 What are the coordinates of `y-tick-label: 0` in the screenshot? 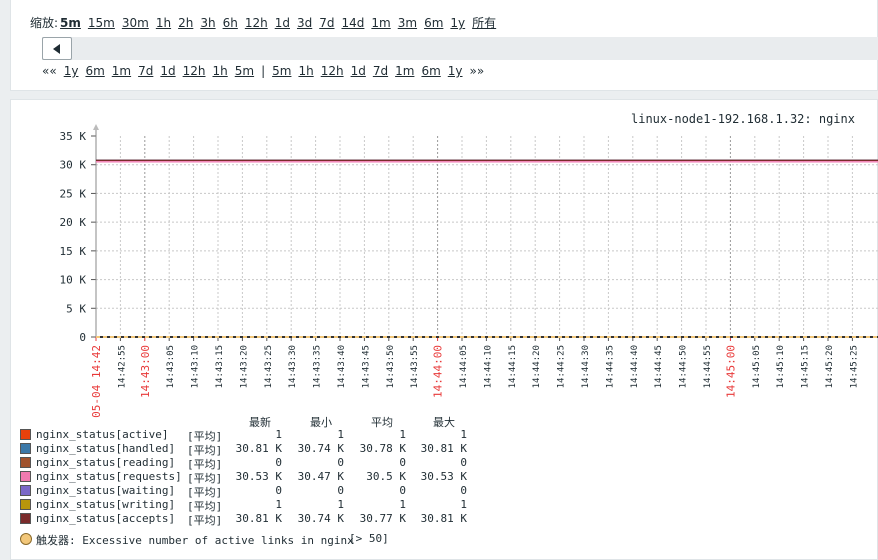 It's located at (82, 337).